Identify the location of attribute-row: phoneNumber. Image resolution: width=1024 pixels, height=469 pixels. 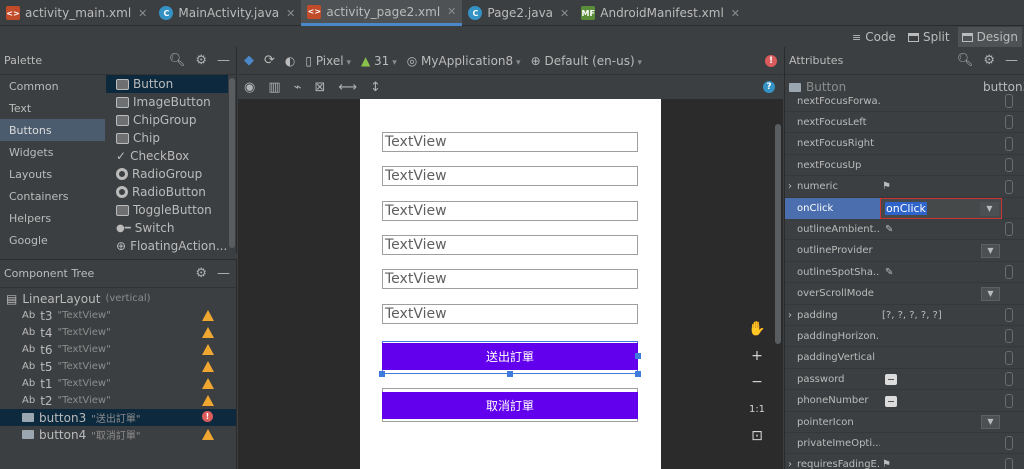
(904, 401).